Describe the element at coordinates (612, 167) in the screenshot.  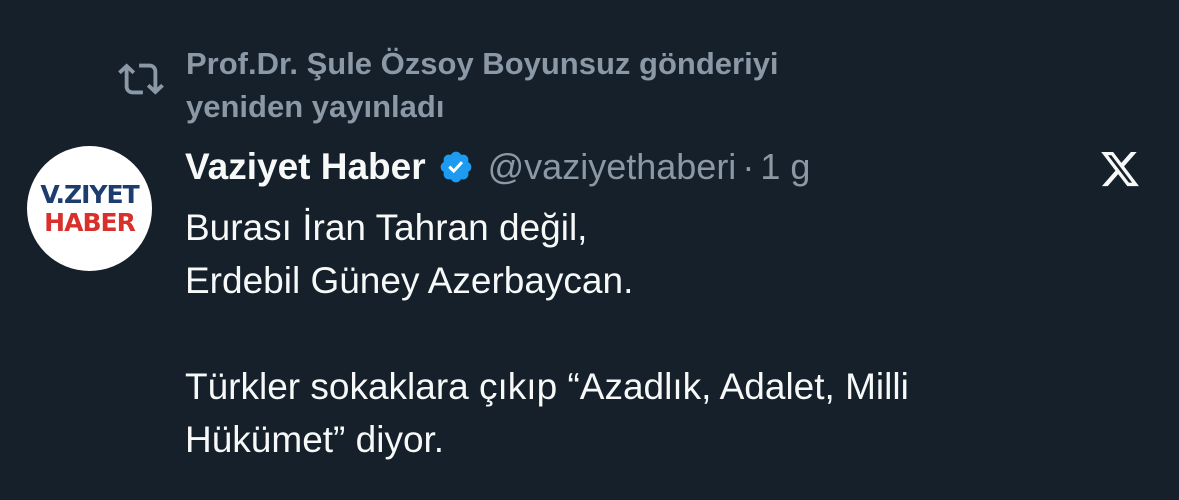
I see `author-handle: @vaziyethaberi` at that location.